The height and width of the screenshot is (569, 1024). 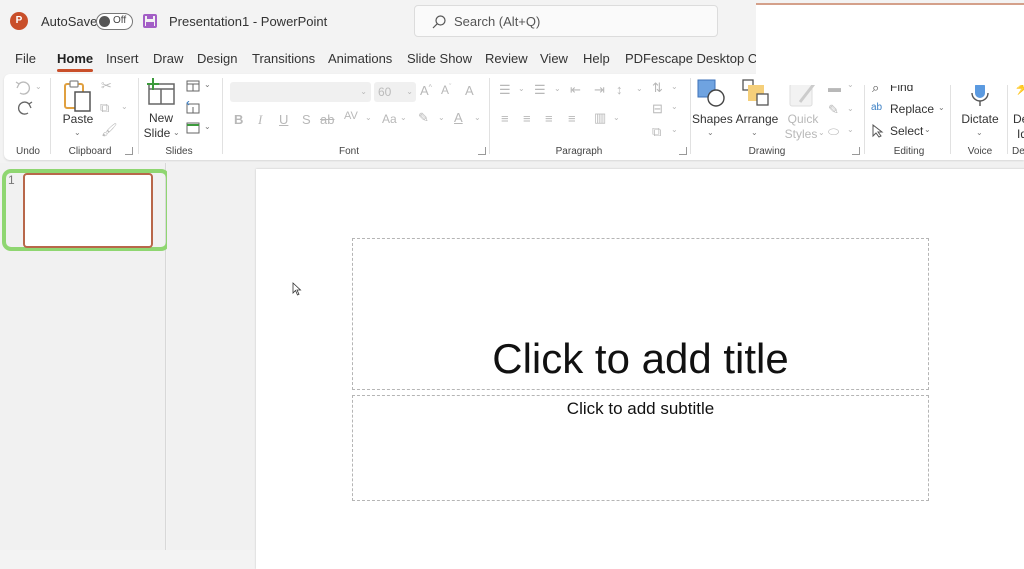 What do you see at coordinates (803, 119) in the screenshot?
I see `quick-styles-label-1: Quick` at bounding box center [803, 119].